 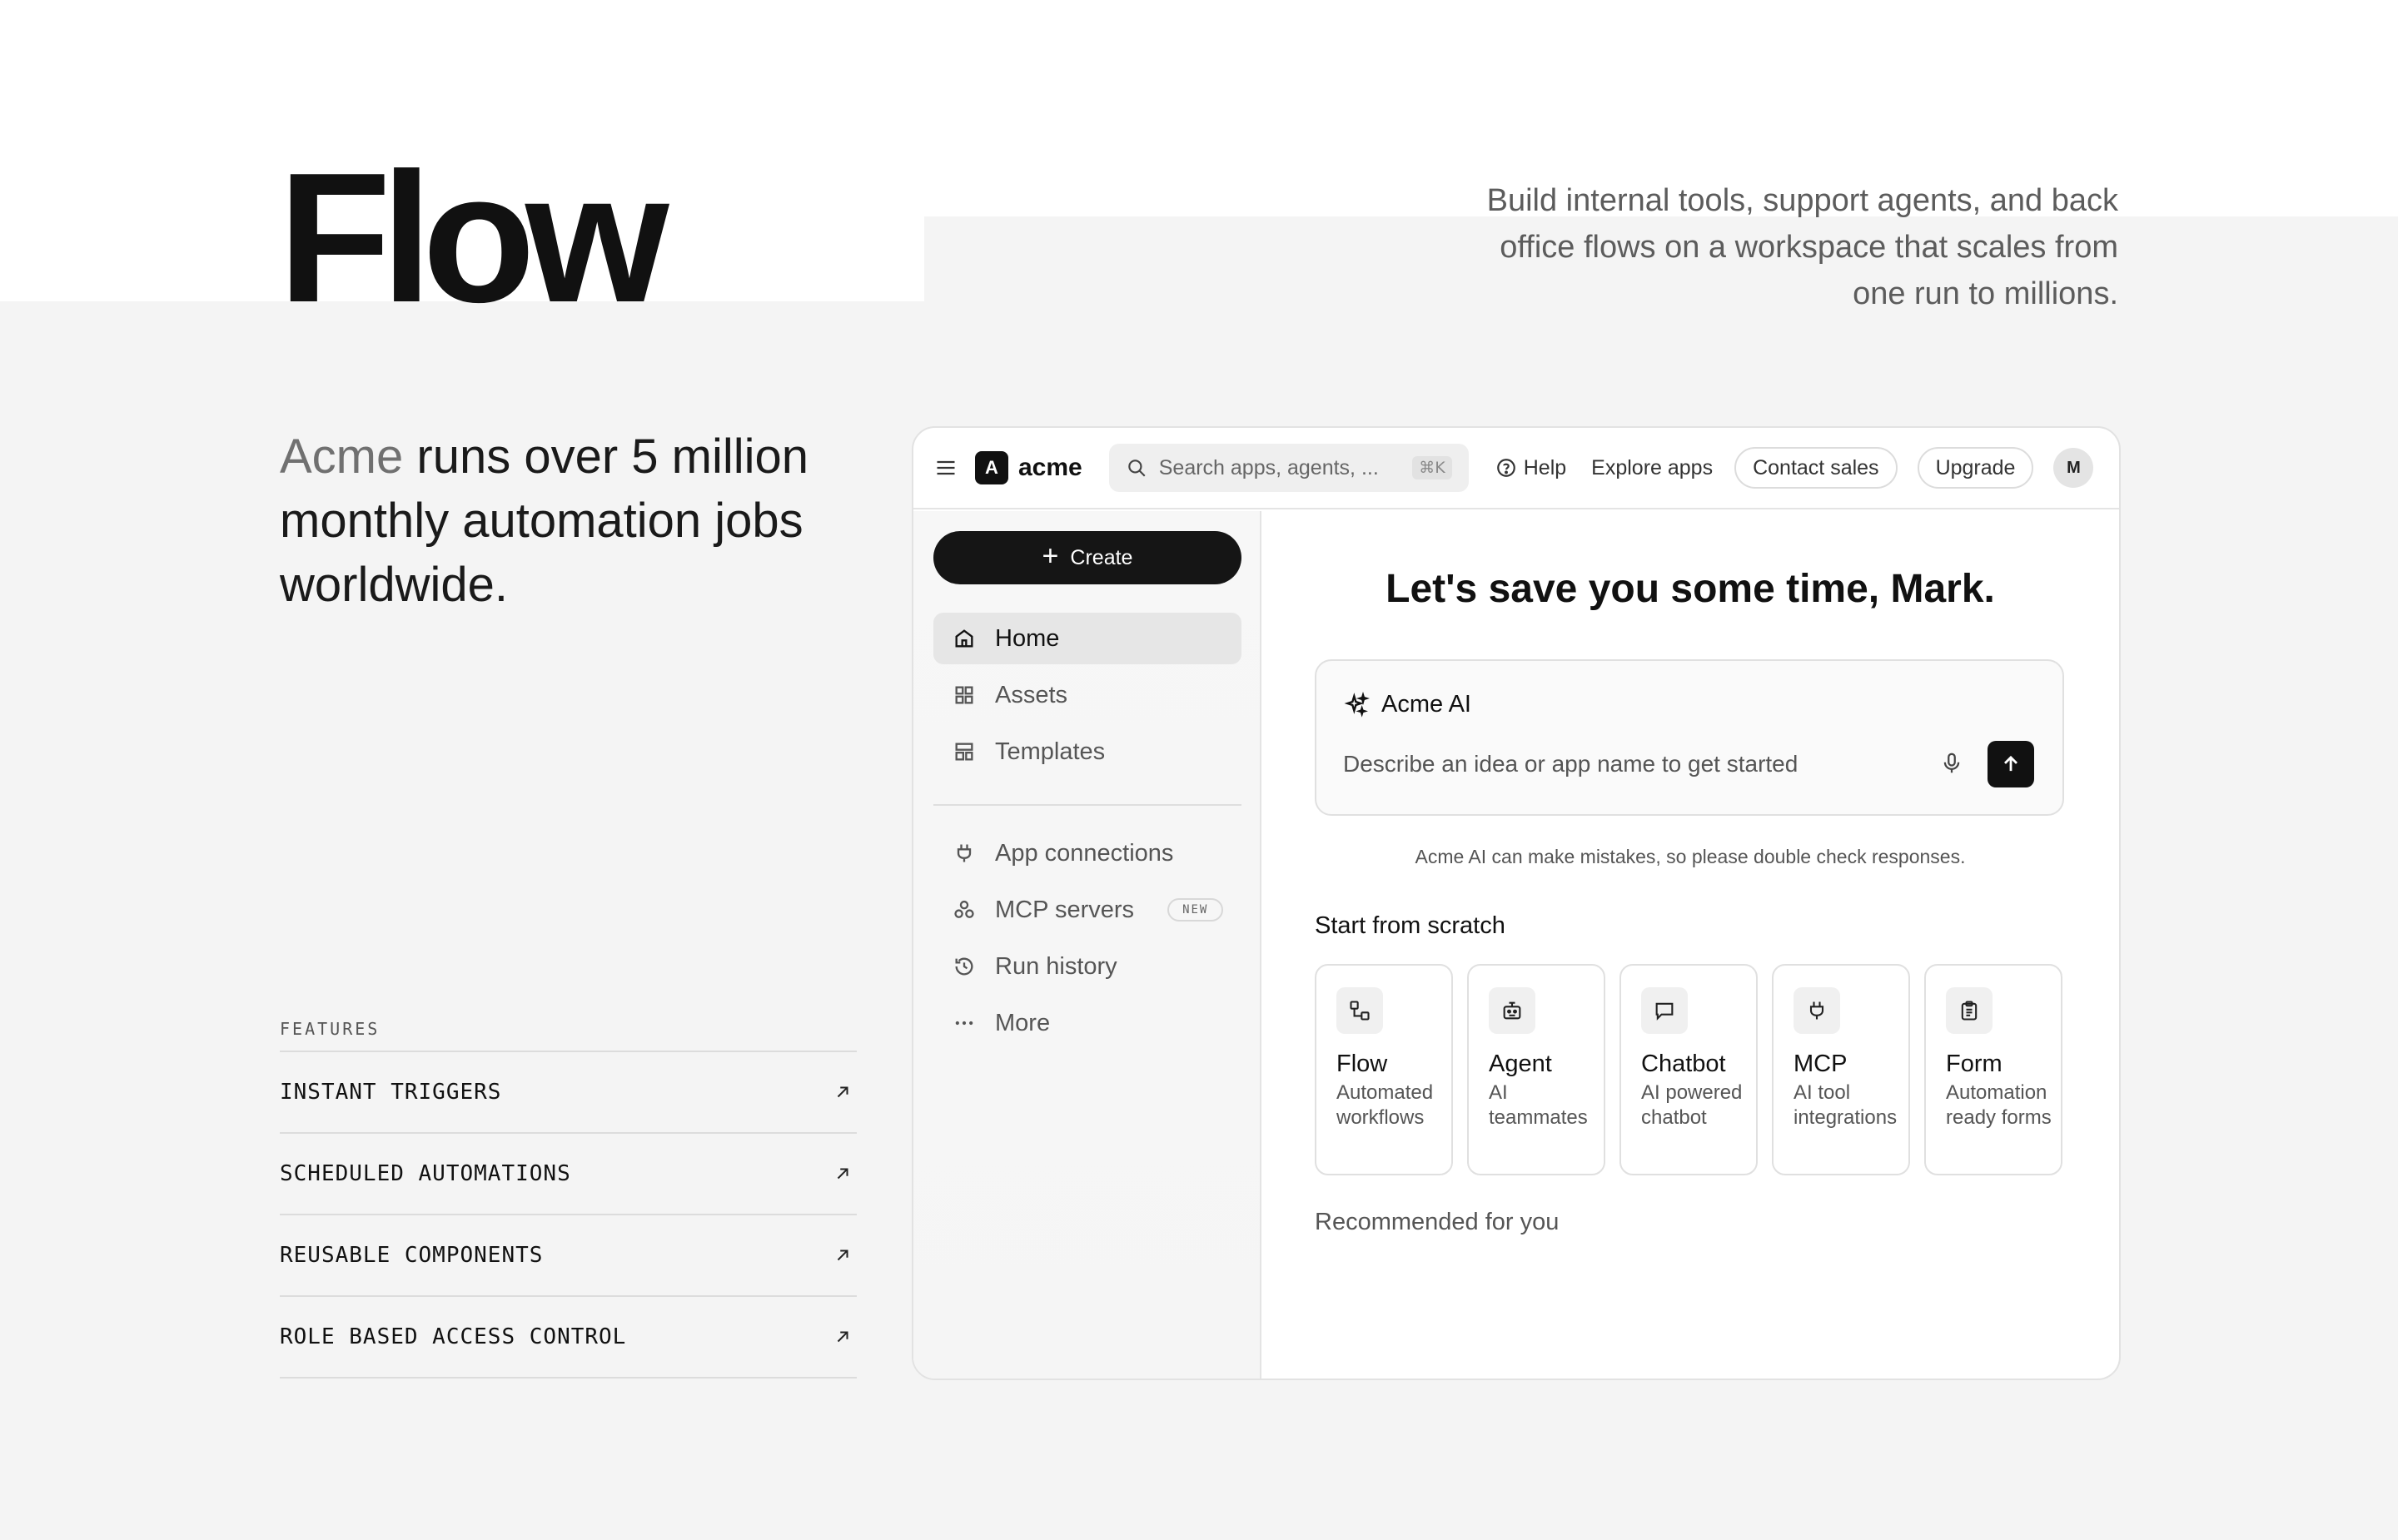 I want to click on avatar: M, so click(x=2073, y=468).